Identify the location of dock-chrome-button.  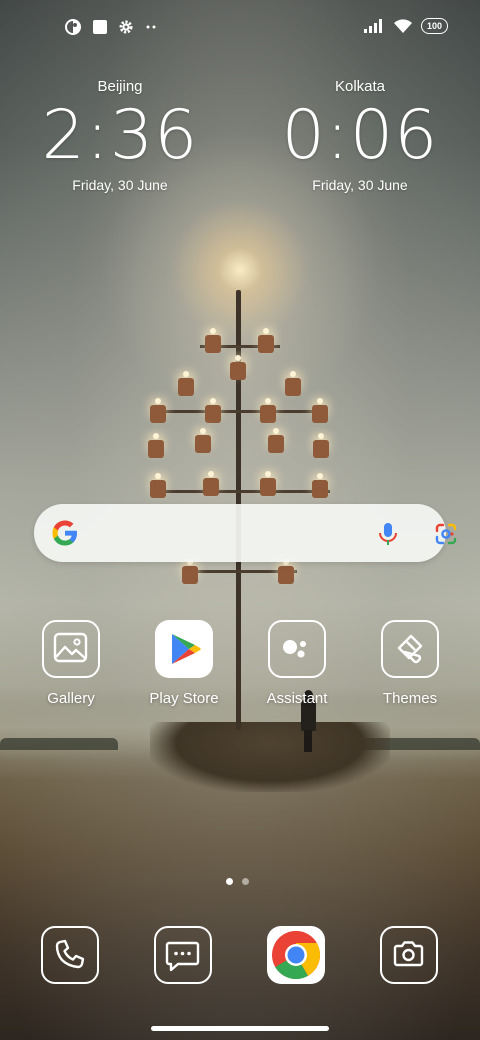
(296, 955).